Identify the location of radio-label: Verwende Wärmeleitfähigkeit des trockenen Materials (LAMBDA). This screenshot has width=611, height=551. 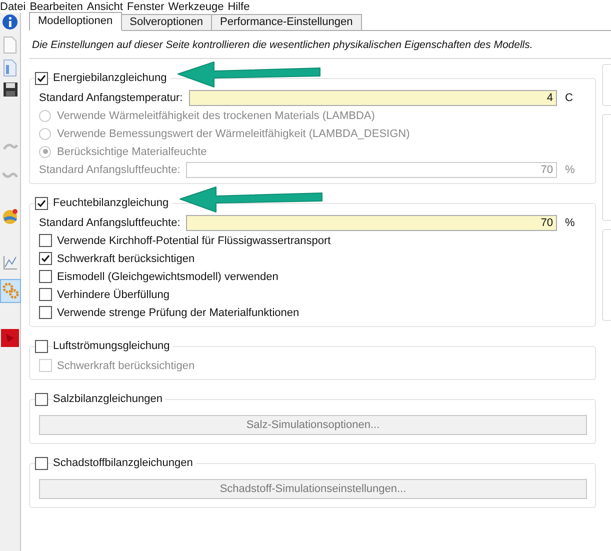
(216, 116).